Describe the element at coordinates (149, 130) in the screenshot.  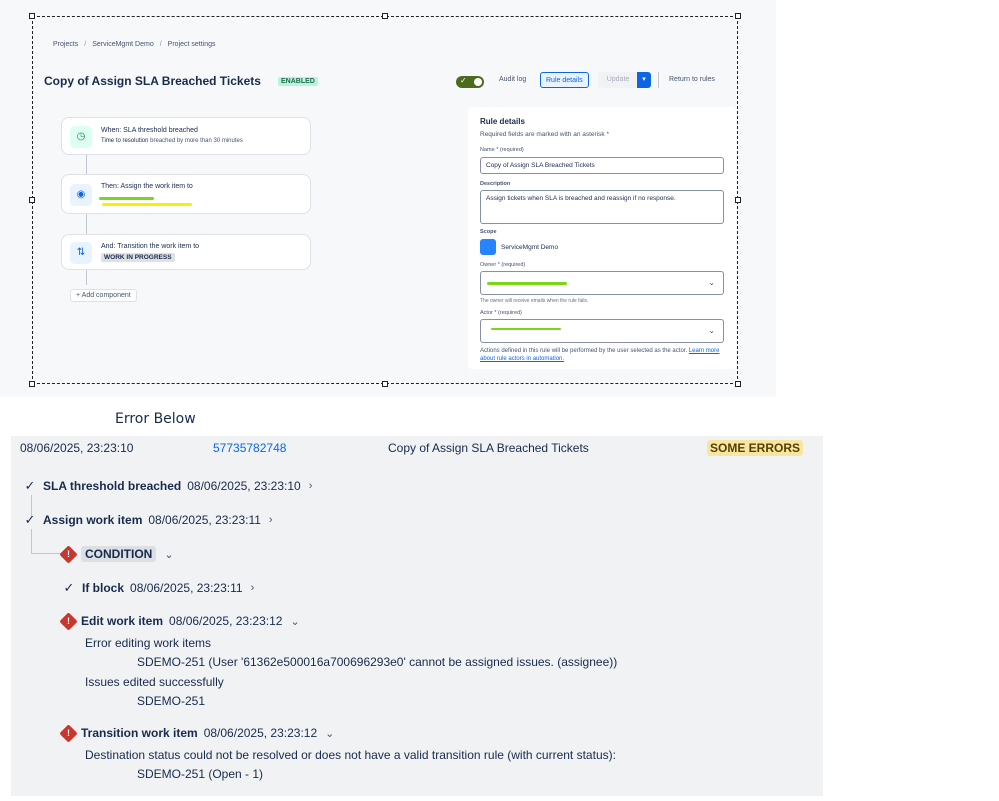
I see `step-title: When: SLA threshold breached` at that location.